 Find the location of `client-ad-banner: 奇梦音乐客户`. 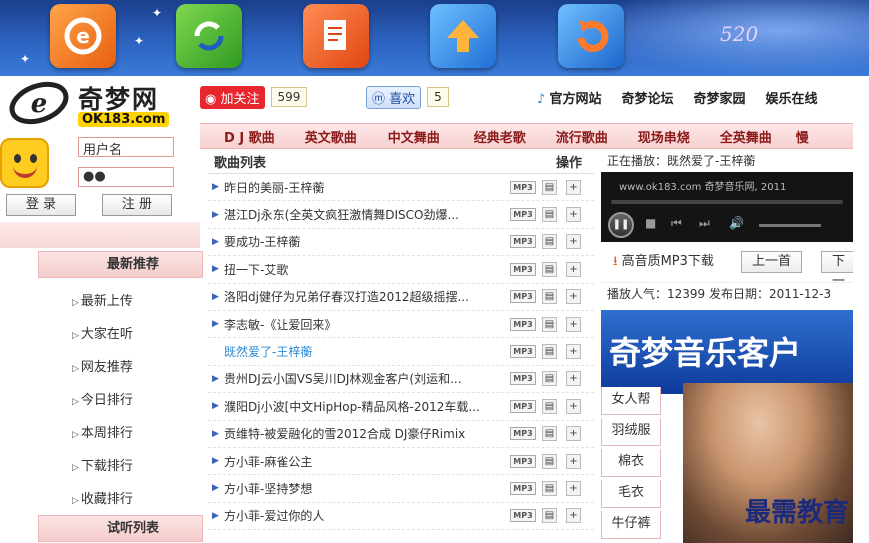

client-ad-banner: 奇梦音乐客户 is located at coordinates (727, 352).